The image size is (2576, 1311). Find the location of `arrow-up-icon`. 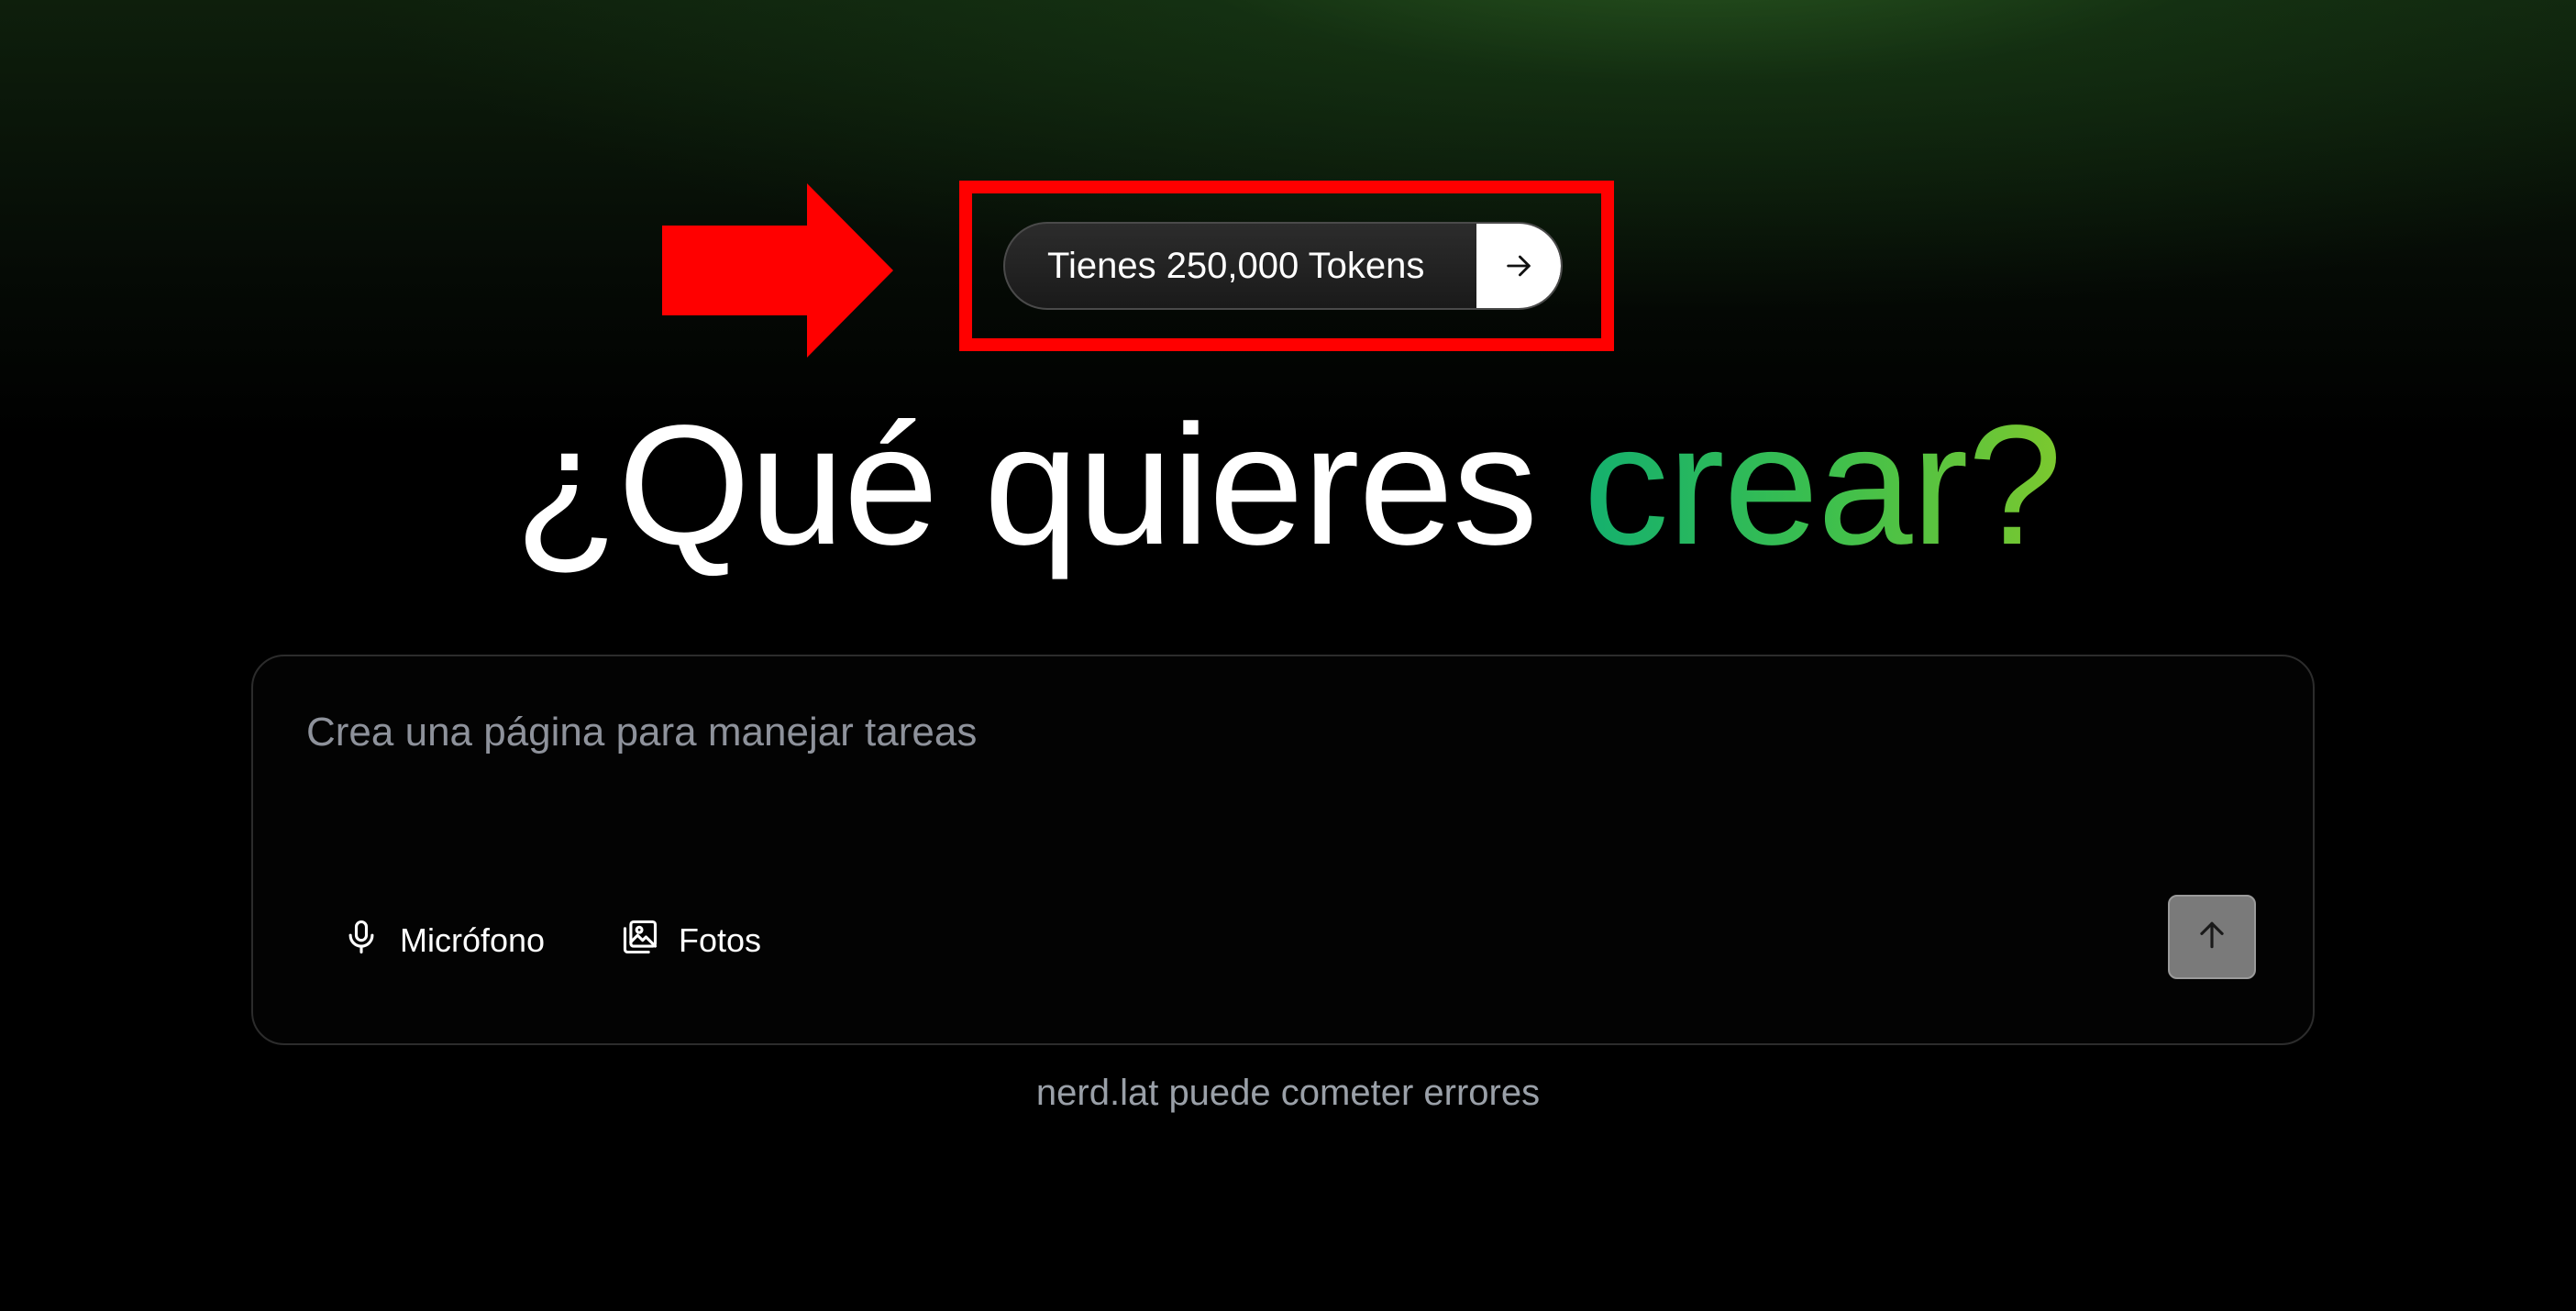

arrow-up-icon is located at coordinates (2212, 938).